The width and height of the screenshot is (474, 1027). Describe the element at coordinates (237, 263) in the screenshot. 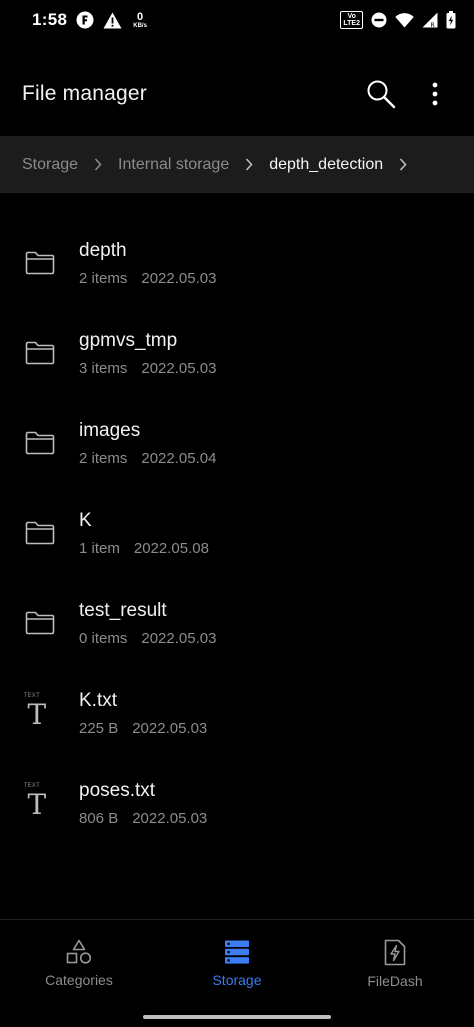

I see `list-item: depth 2 items 2022.05.03` at that location.